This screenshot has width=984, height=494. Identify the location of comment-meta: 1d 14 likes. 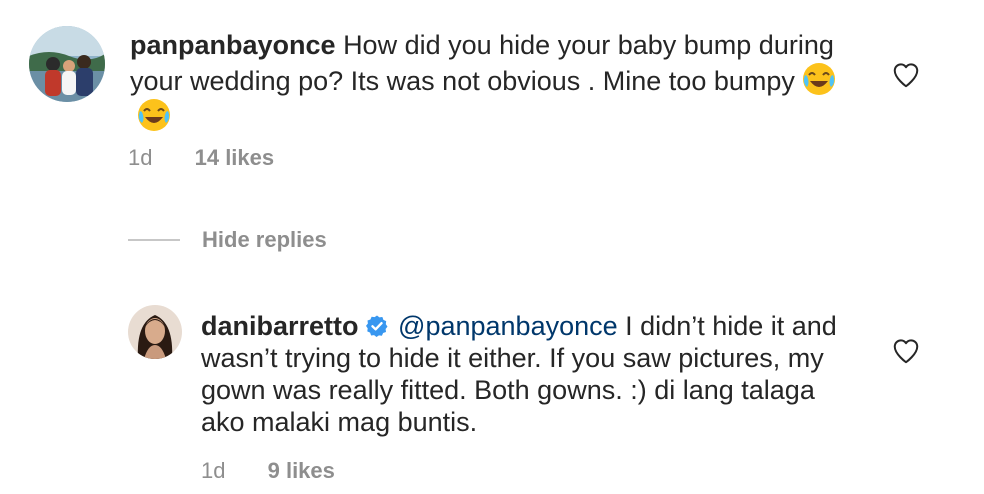
(201, 158).